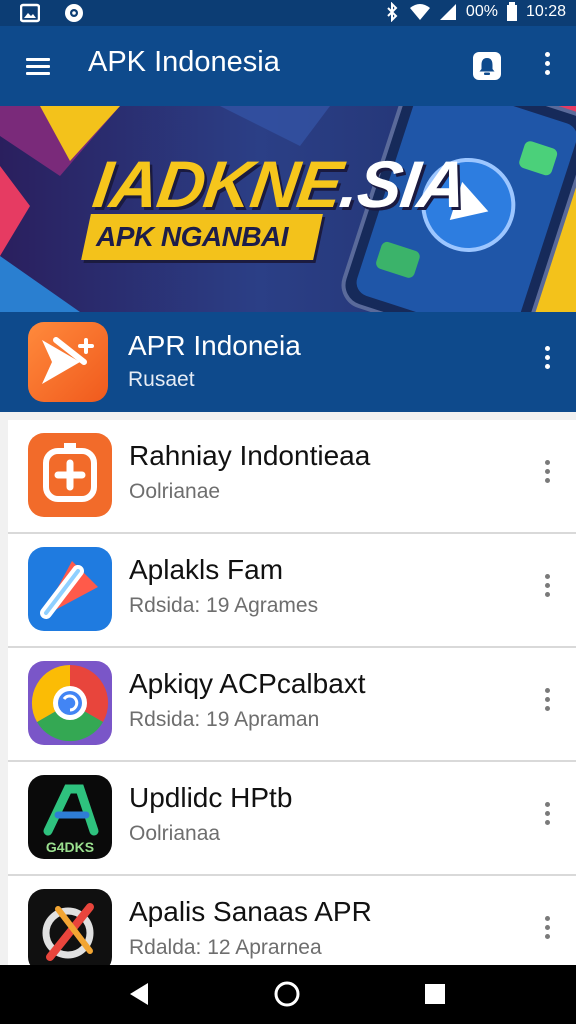  What do you see at coordinates (175, 491) in the screenshot?
I see `app-subtitle: Oolrianae` at bounding box center [175, 491].